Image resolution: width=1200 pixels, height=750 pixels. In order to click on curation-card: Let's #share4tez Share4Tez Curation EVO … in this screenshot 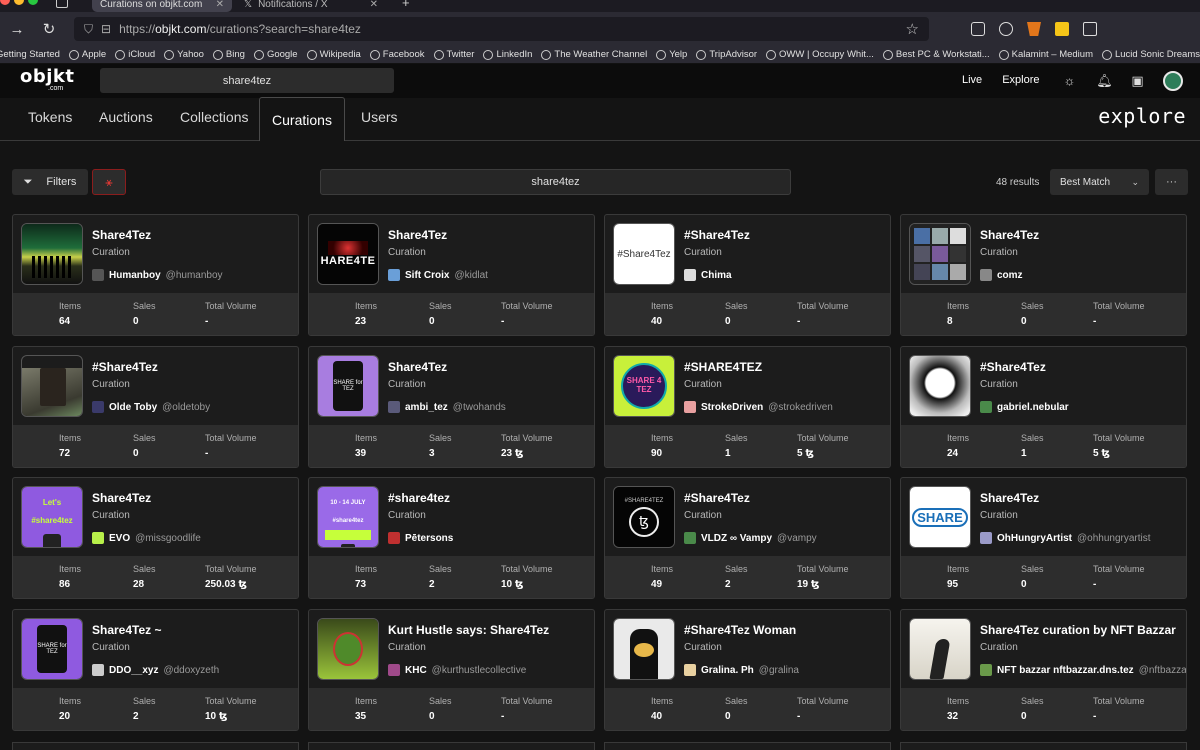, I will do `click(155, 538)`.